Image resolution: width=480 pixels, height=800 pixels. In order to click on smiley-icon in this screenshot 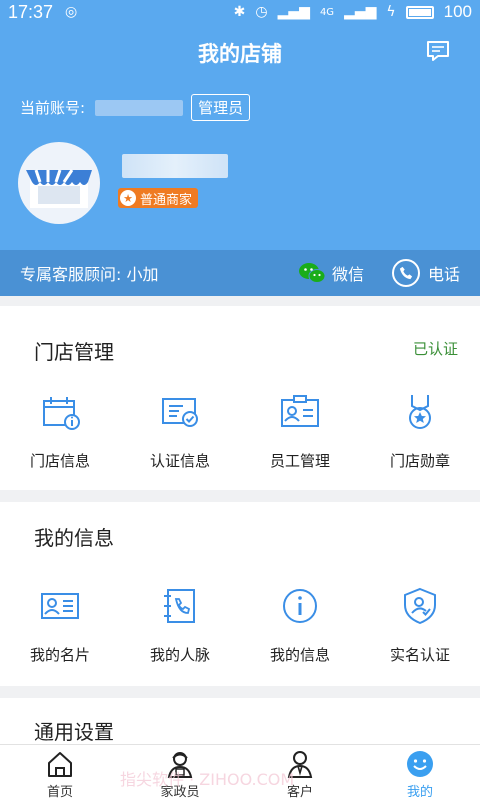, I will do `click(420, 764)`.